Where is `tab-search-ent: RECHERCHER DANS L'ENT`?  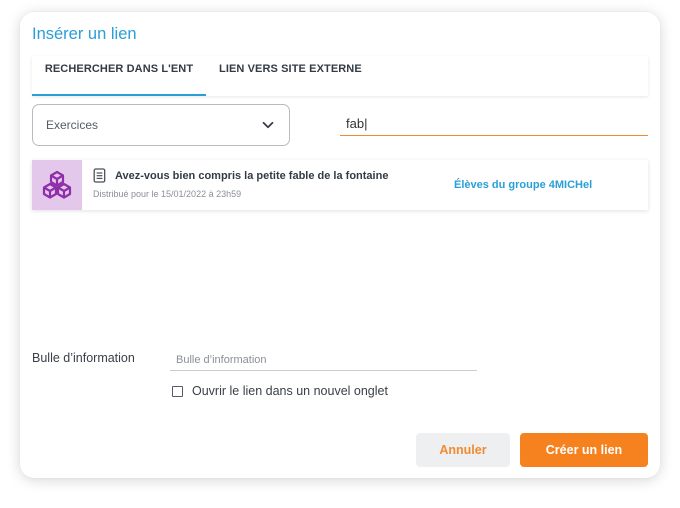
tab-search-ent: RECHERCHER DANS L'ENT is located at coordinates (119, 76).